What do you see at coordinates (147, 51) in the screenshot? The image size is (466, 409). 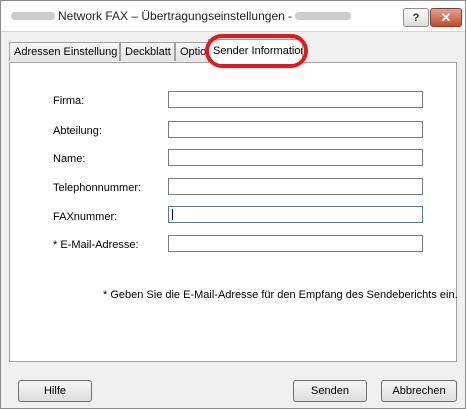 I see `tab-deckblatt: Deckblatt` at bounding box center [147, 51].